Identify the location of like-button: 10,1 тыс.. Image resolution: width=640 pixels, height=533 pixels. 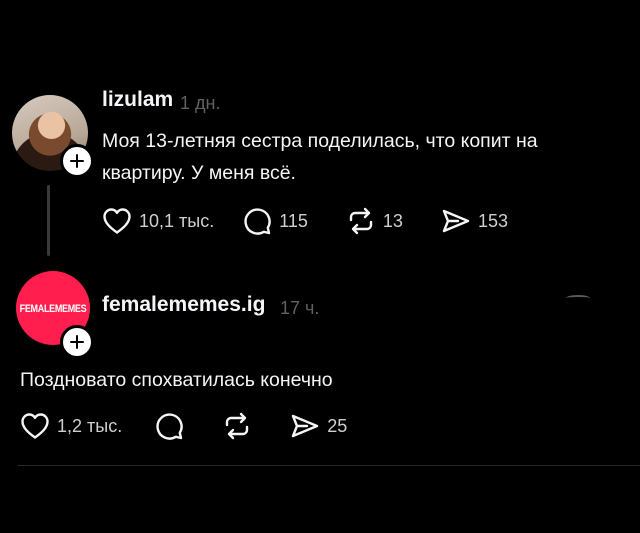
(158, 221).